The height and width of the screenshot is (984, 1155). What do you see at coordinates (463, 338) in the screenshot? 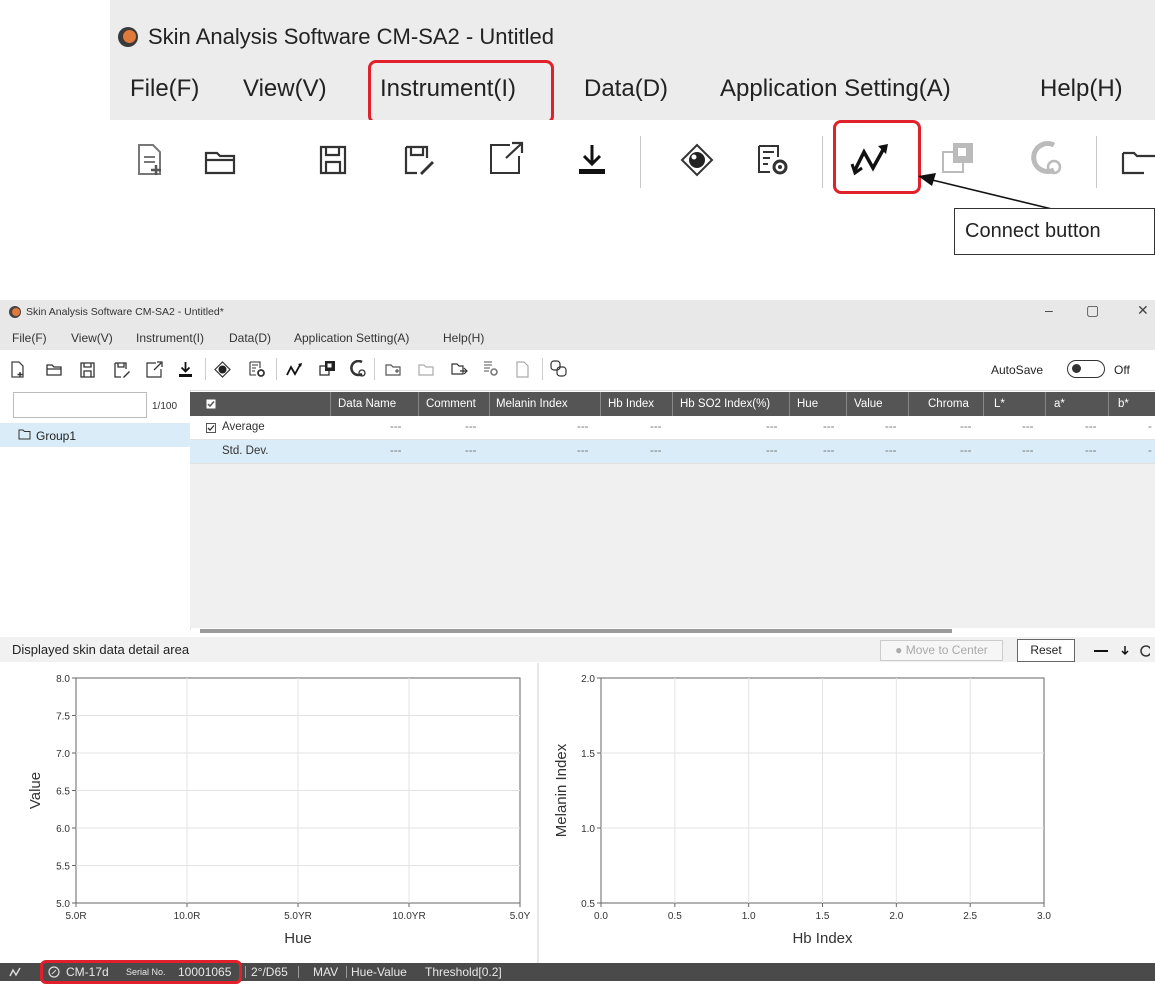
I see `menu-help: Help(H)` at bounding box center [463, 338].